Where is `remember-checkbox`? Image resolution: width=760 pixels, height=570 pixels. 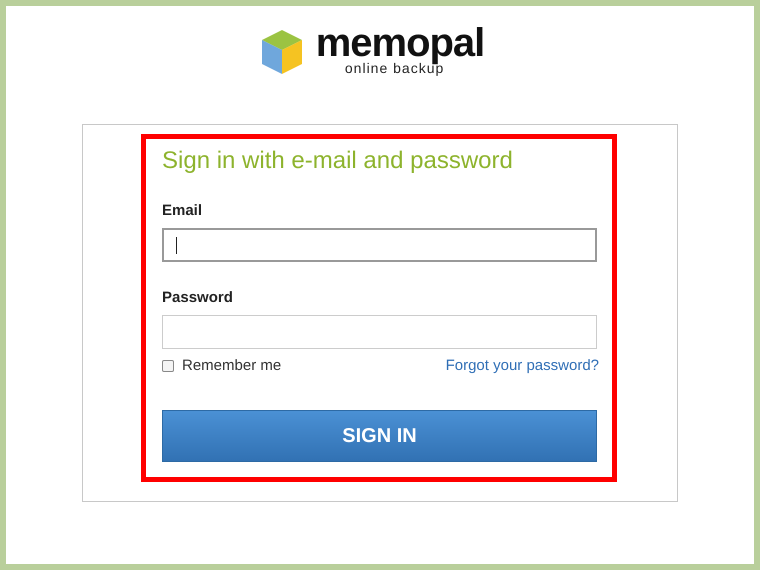 remember-checkbox is located at coordinates (168, 366).